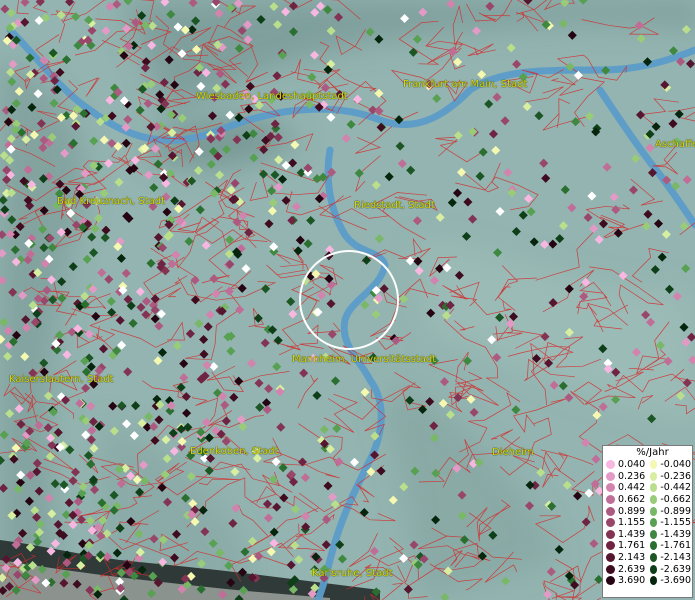  I want to click on city-label-frankfurt: Frankfurt am Main, Stadt, so click(465, 84).